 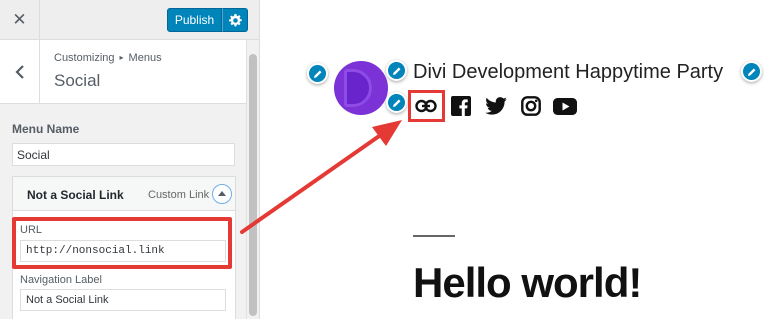 I want to click on edit-logo-shortcut, so click(x=317, y=73).